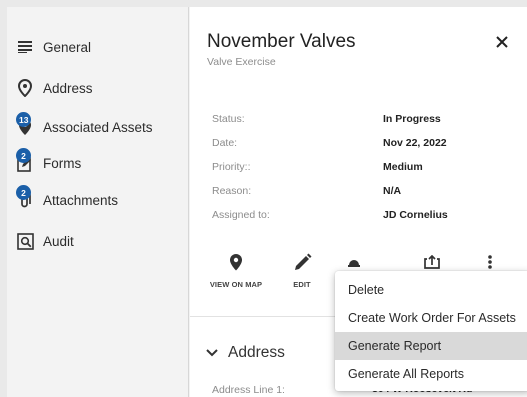 This screenshot has height=397, width=527. I want to click on sidebar-item-label: Address, so click(68, 88).